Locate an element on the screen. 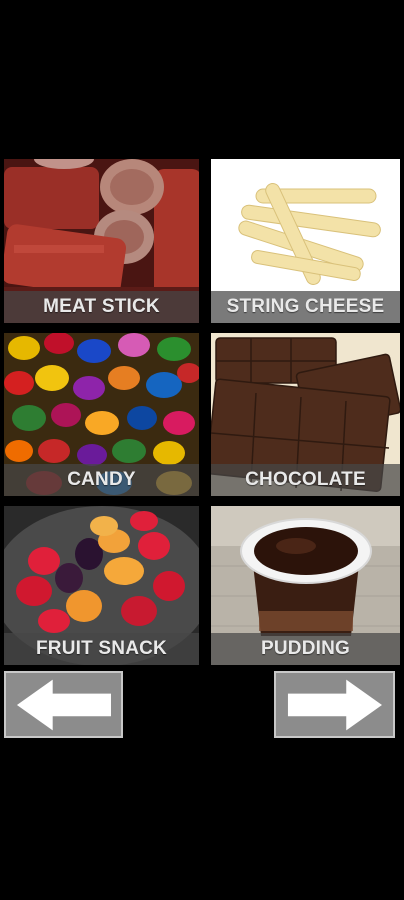  right-arrow-icon is located at coordinates (334, 705).